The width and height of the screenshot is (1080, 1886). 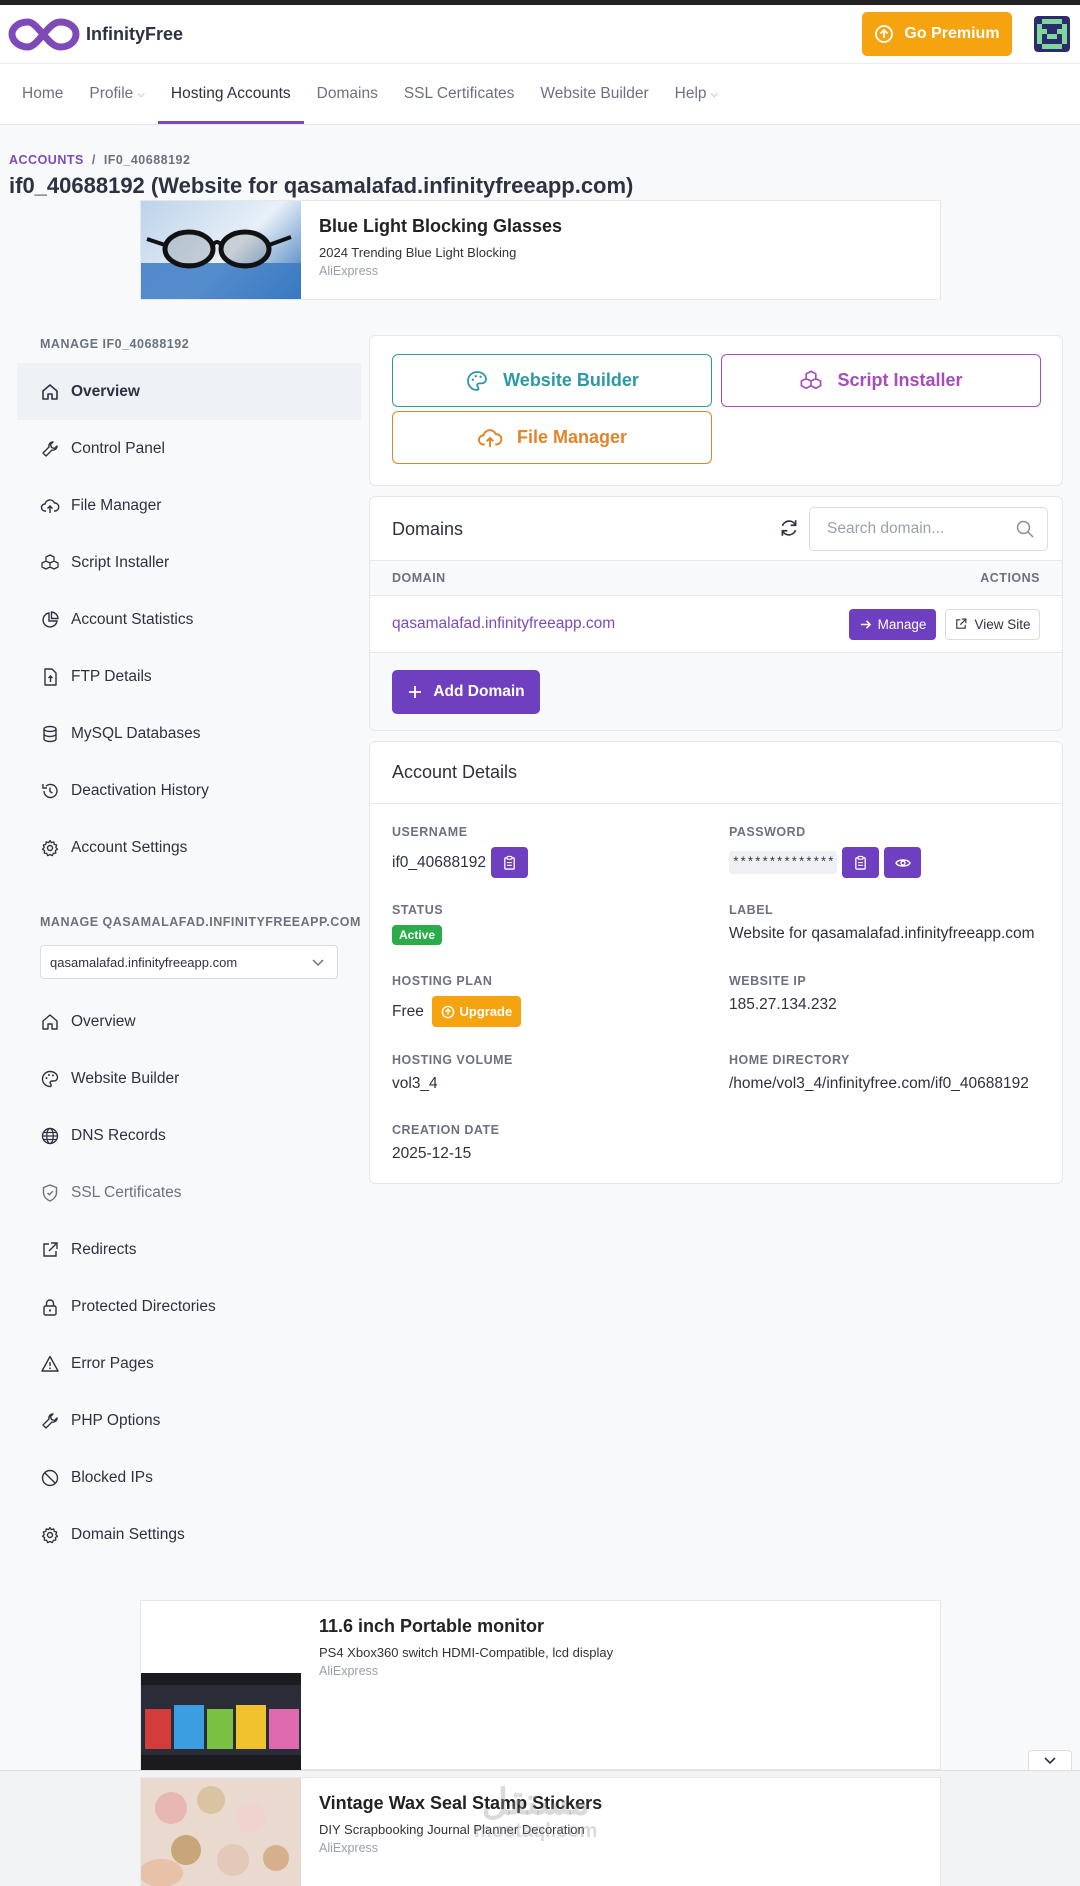 I want to click on view-site-button: View Site, so click(x=992, y=624).